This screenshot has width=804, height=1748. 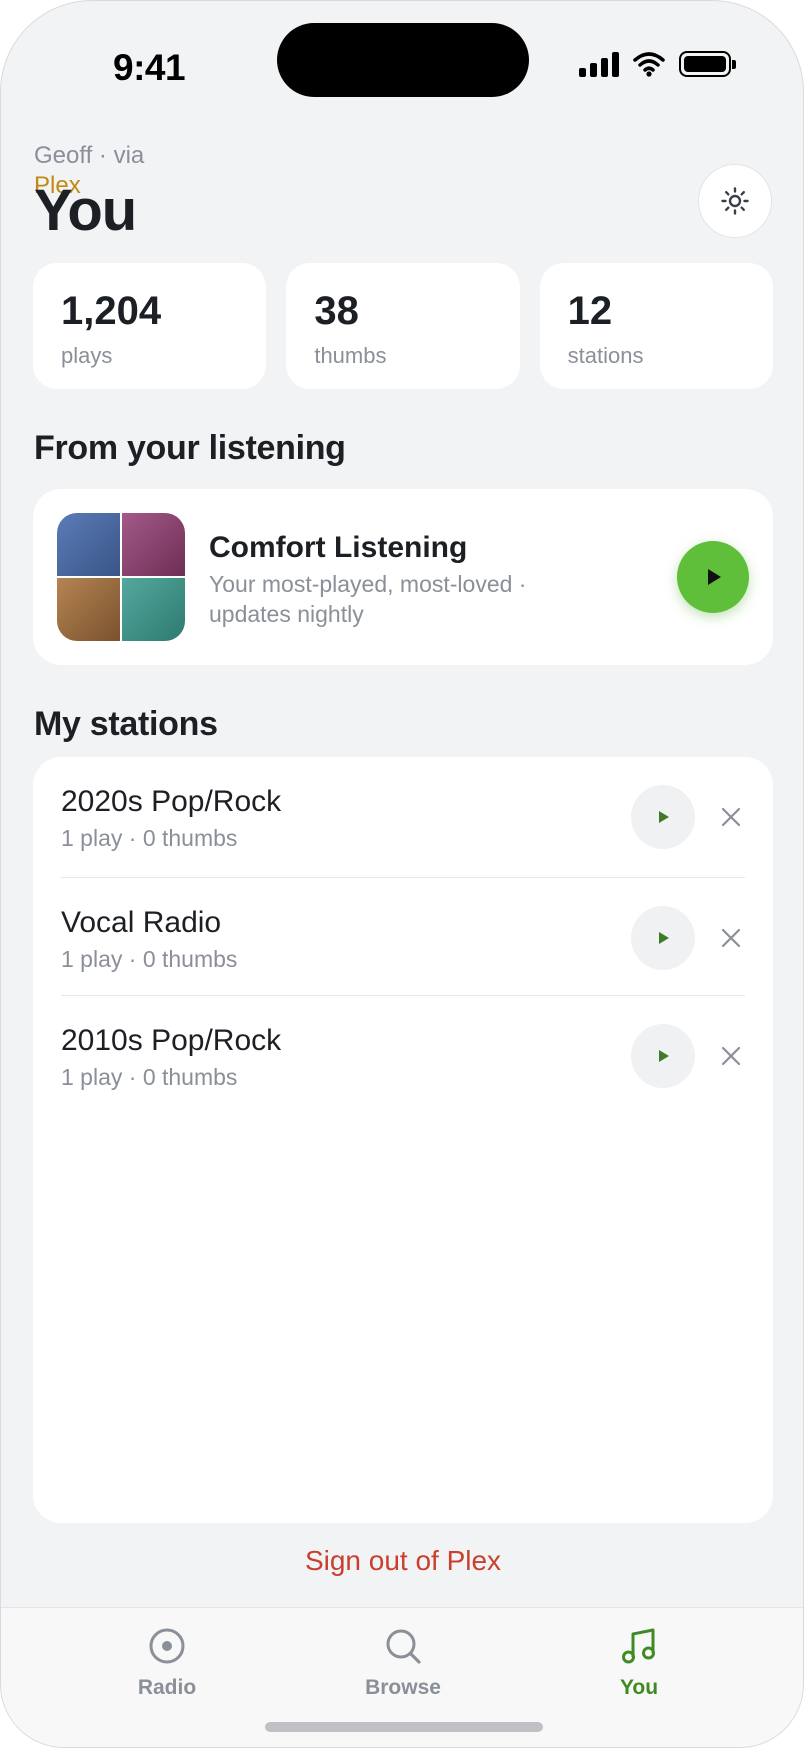 What do you see at coordinates (403, 936) in the screenshot?
I see `station-row: Vocal Radio 1 play · 0 thumbs` at bounding box center [403, 936].